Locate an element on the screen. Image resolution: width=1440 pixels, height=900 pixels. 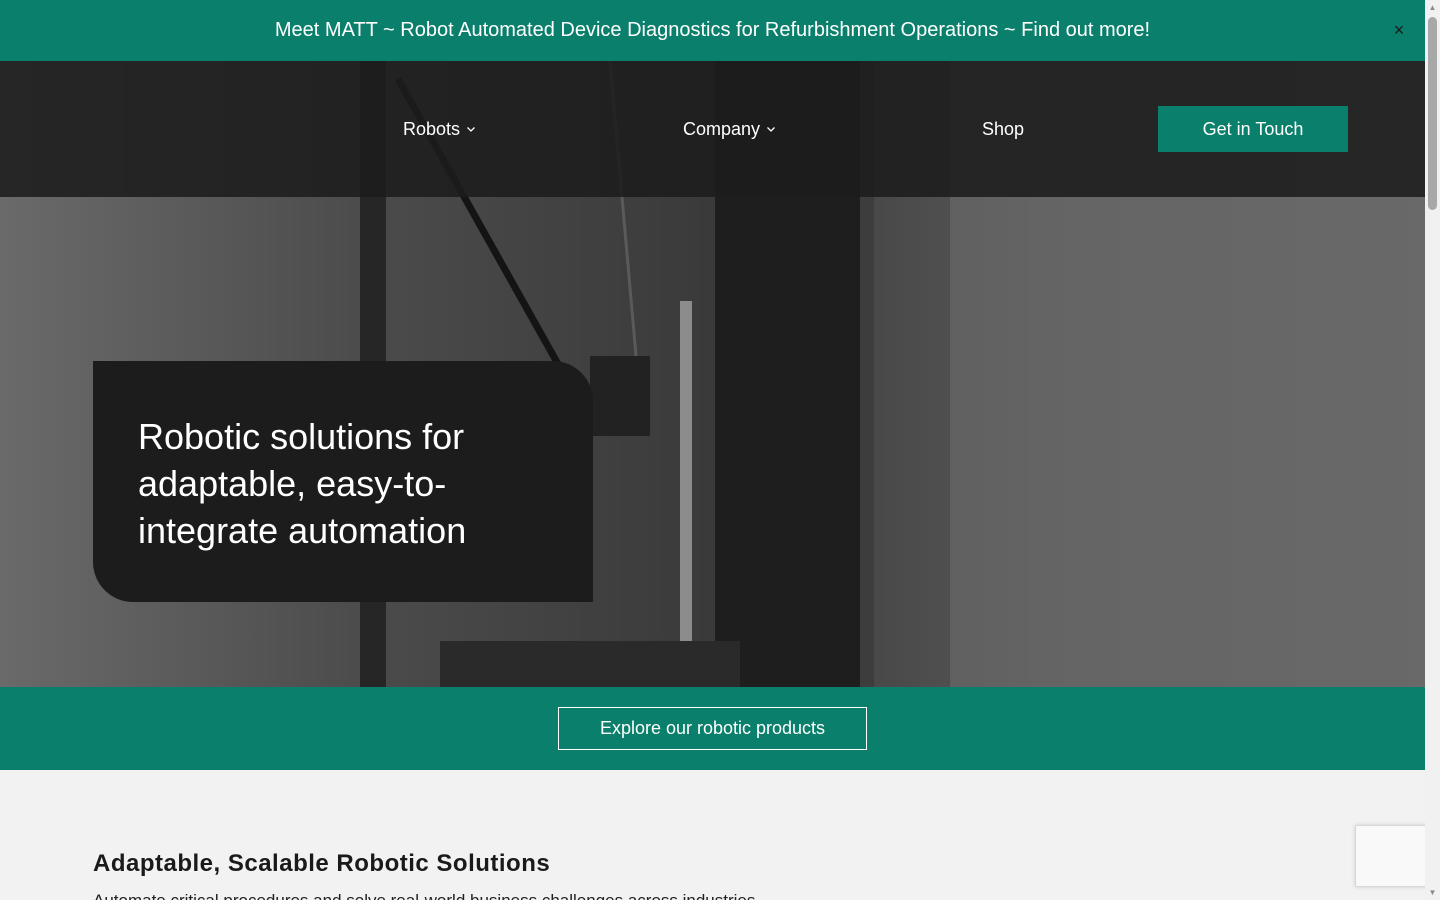
get-in-touch-button: Get in Touch is located at coordinates (1253, 129).